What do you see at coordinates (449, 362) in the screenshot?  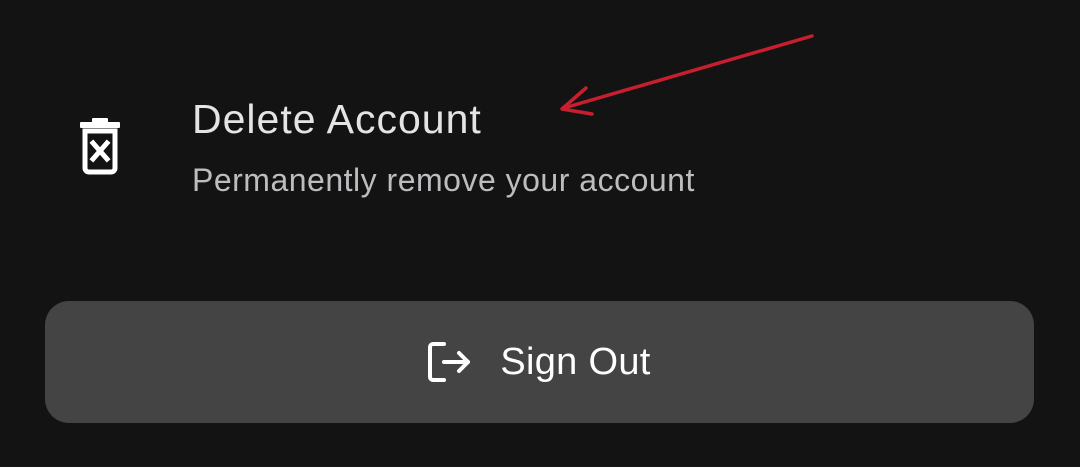 I see `logout-icon` at bounding box center [449, 362].